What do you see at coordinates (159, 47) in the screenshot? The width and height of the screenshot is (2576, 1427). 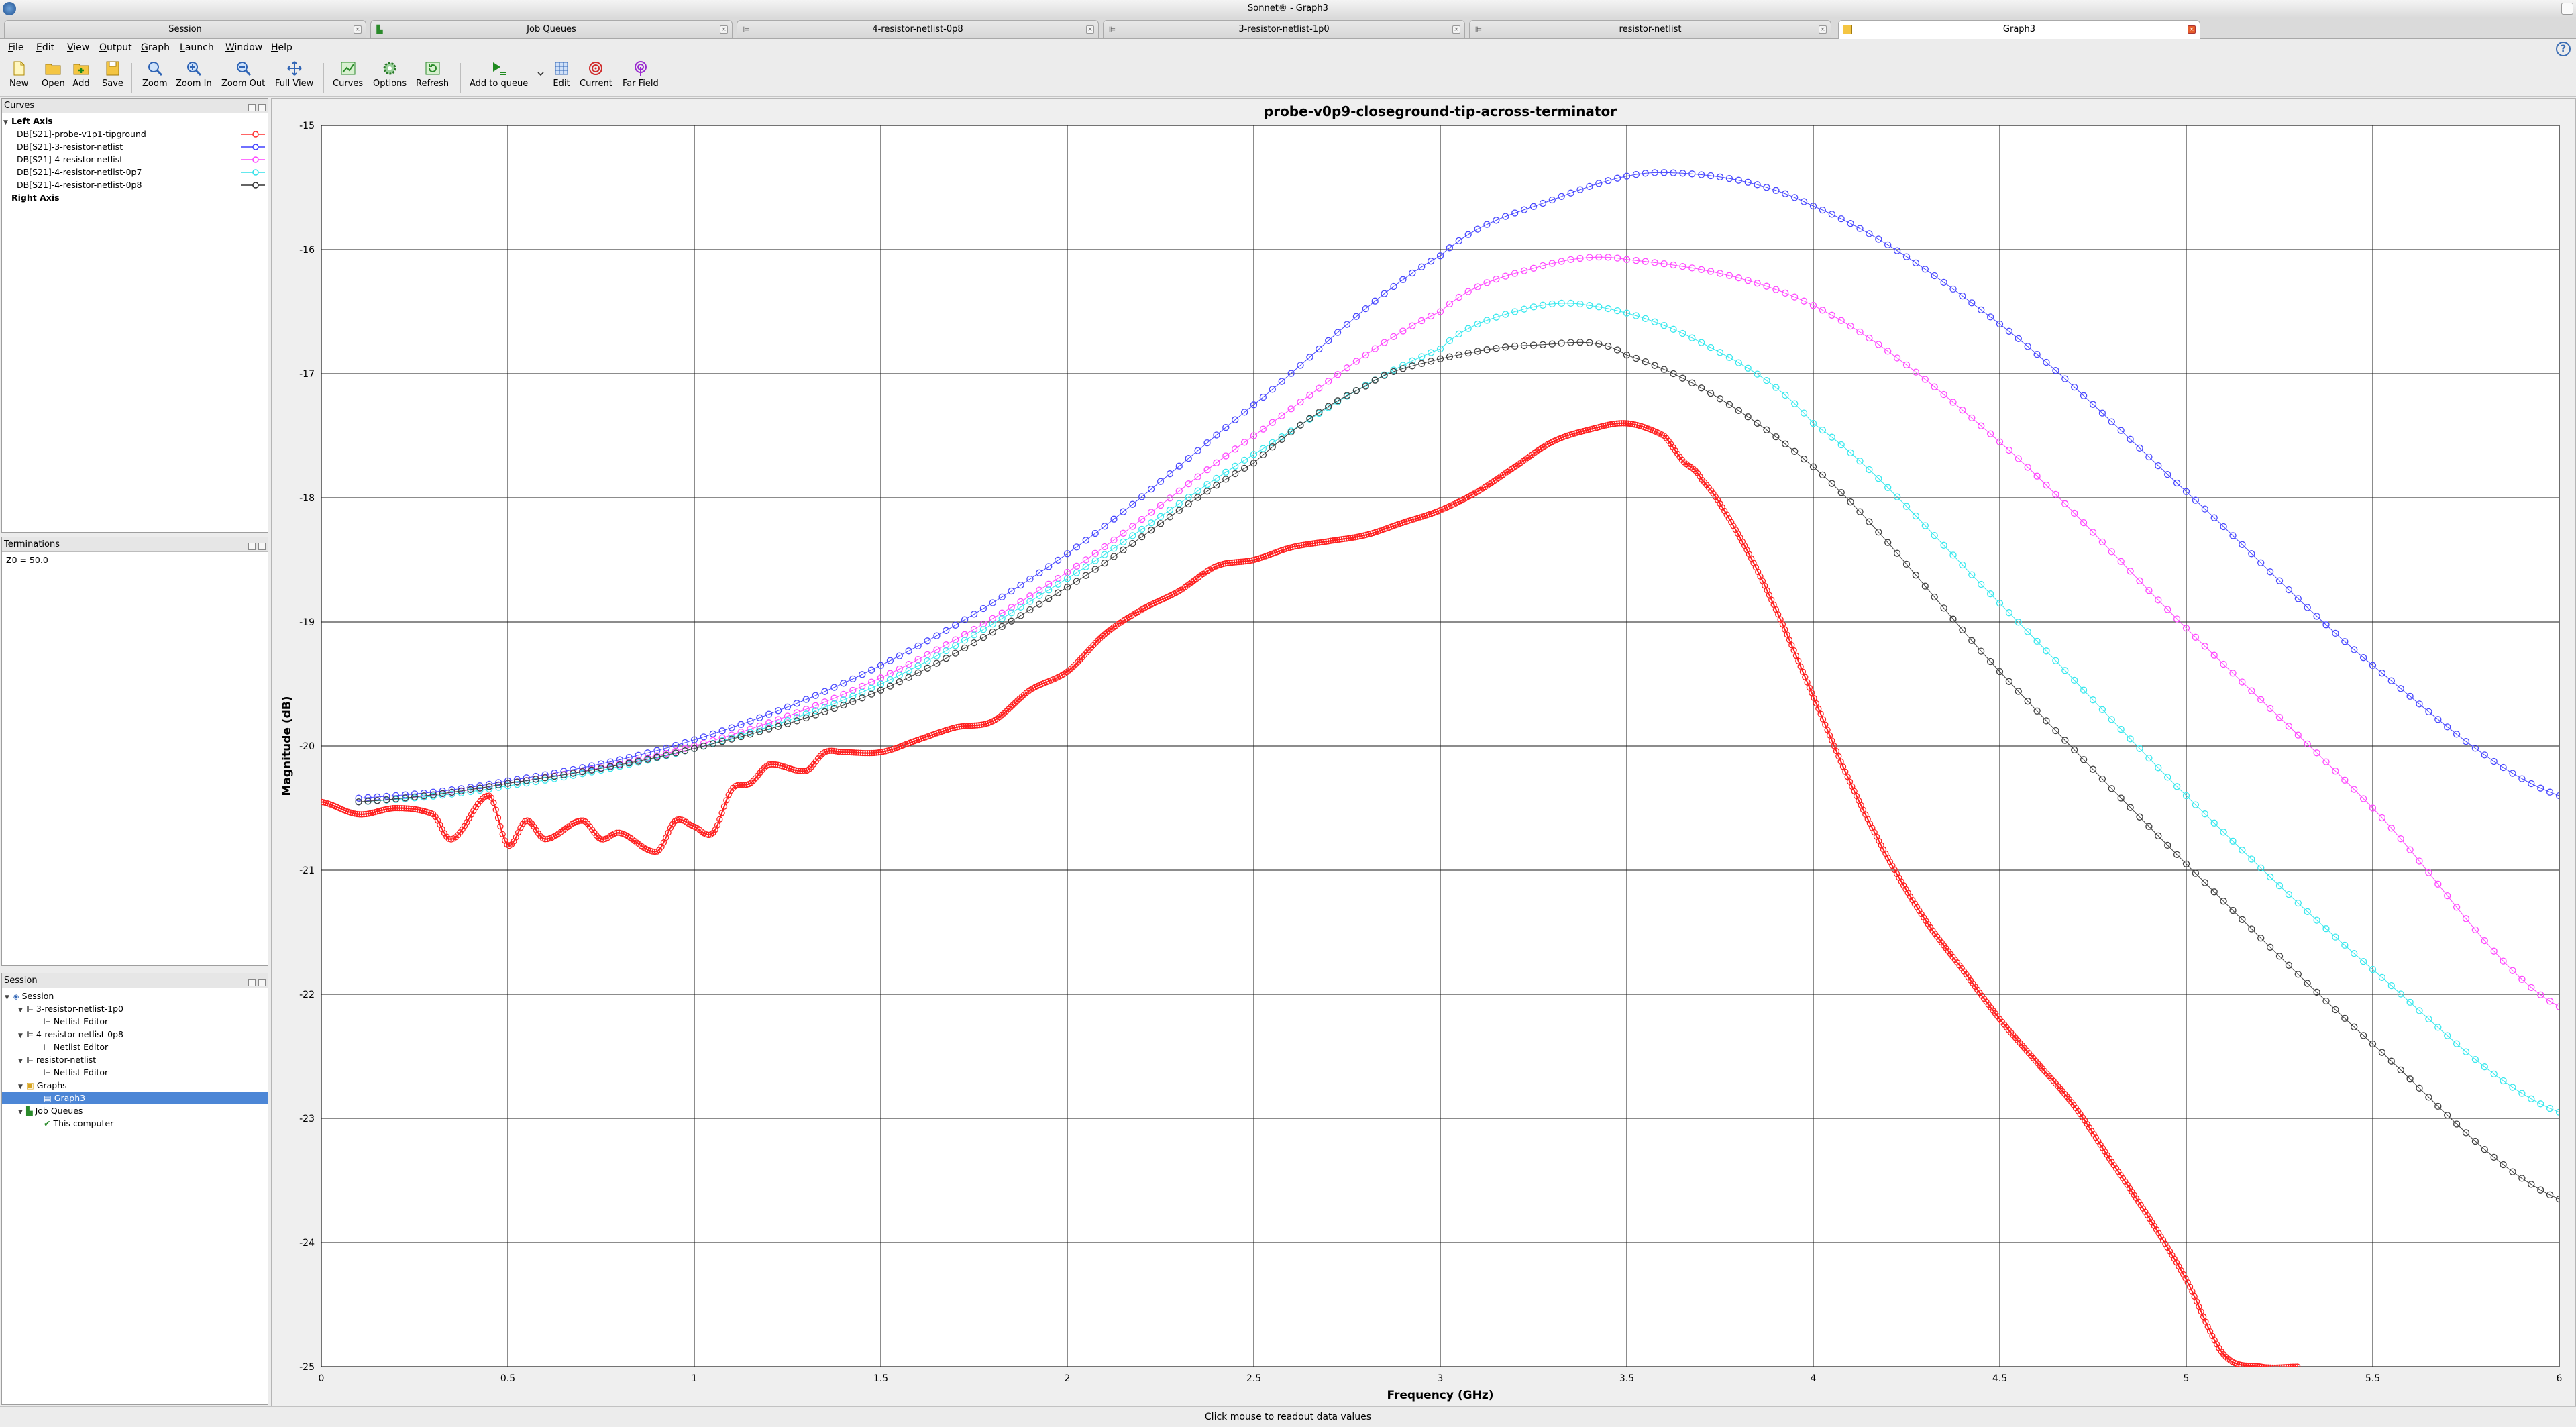 I see `menu-label: raph` at bounding box center [159, 47].